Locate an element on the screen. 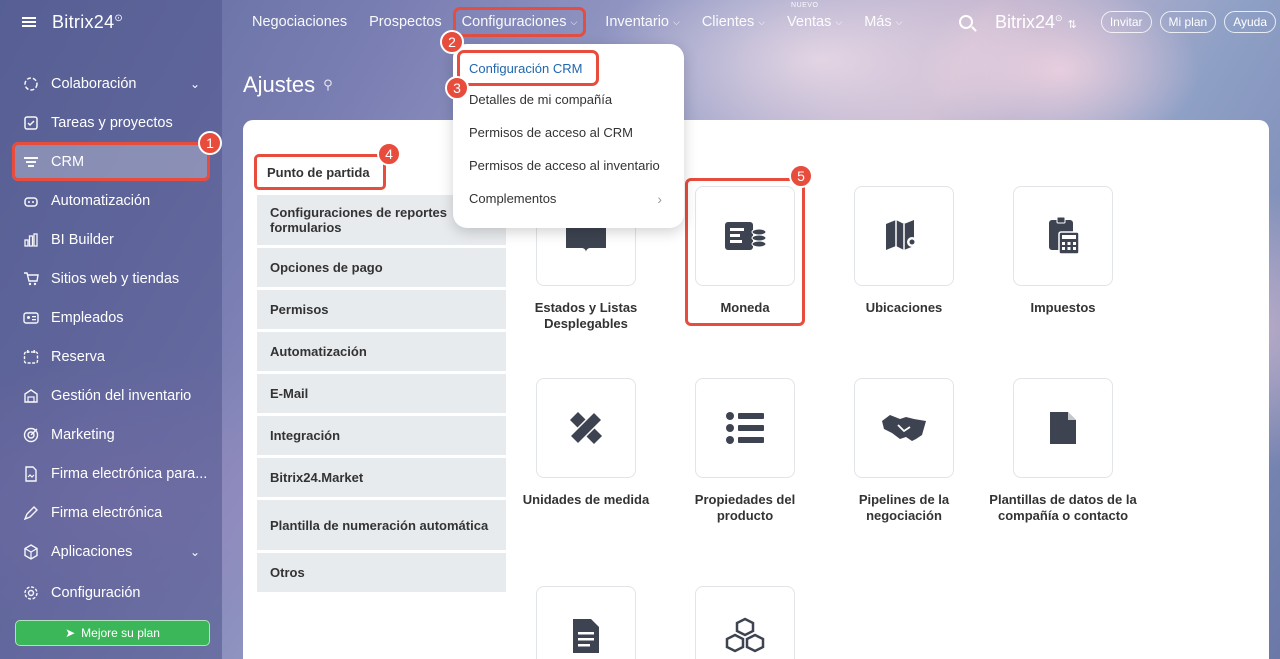  tile-document-template is located at coordinates (586, 622).